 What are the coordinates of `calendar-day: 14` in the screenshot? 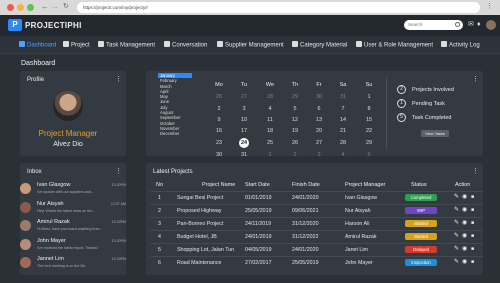 It's located at (343, 120).